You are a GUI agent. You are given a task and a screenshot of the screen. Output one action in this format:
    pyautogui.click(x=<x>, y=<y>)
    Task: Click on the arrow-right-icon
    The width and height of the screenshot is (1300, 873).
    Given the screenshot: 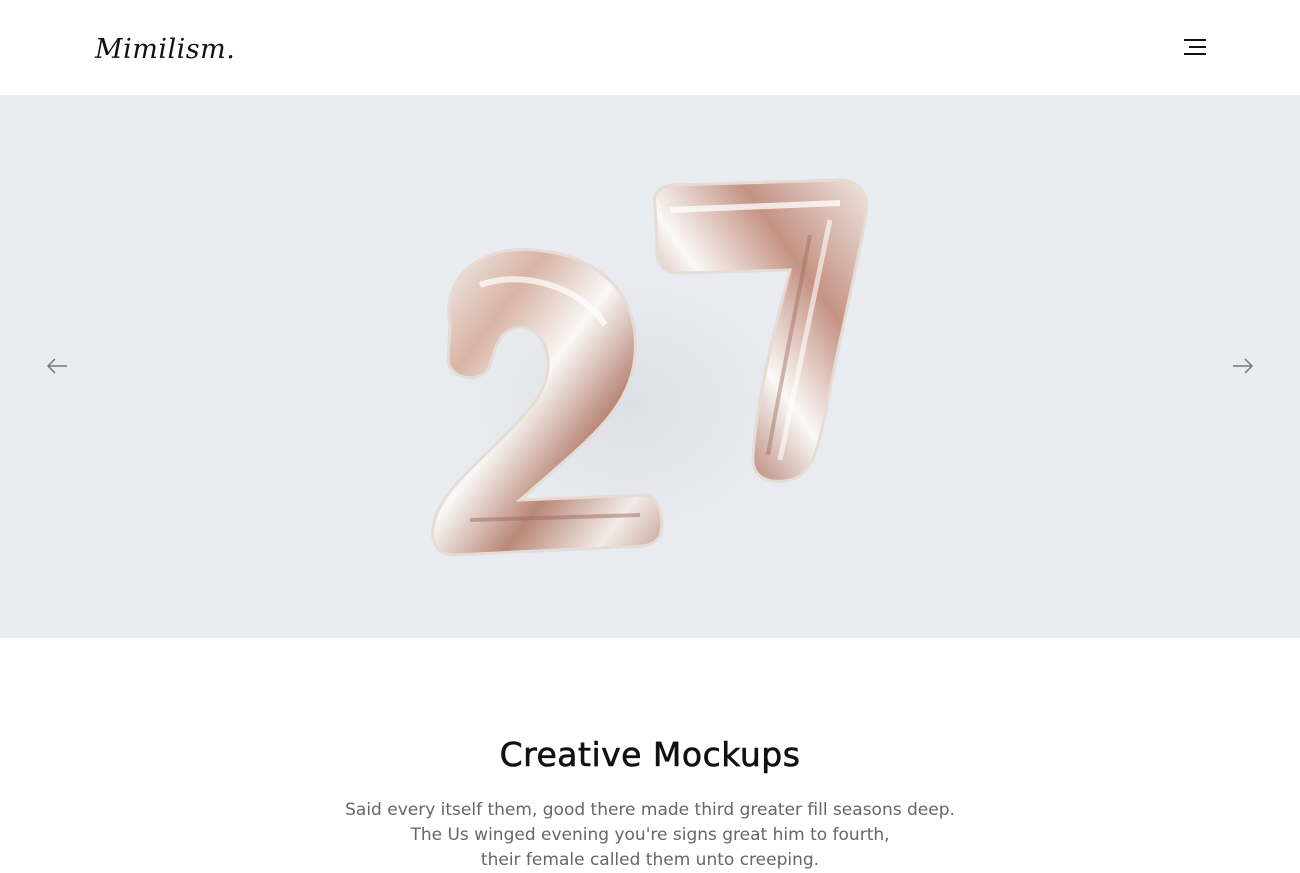 What is the action you would take?
    pyautogui.click(x=1243, y=366)
    